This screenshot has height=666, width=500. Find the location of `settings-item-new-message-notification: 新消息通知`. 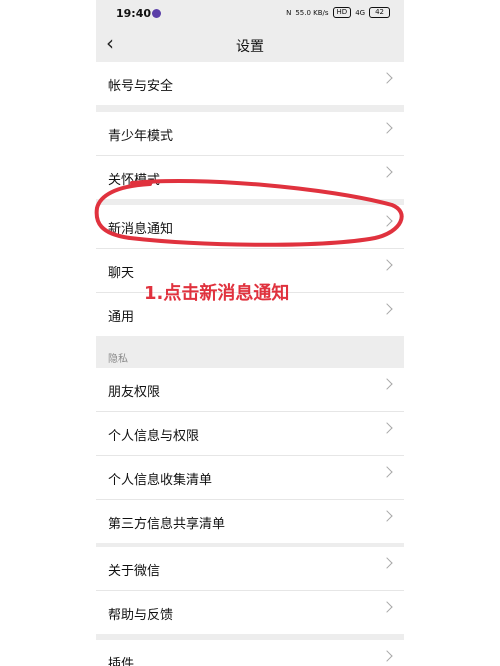

settings-item-new-message-notification: 新消息通知 is located at coordinates (250, 227).